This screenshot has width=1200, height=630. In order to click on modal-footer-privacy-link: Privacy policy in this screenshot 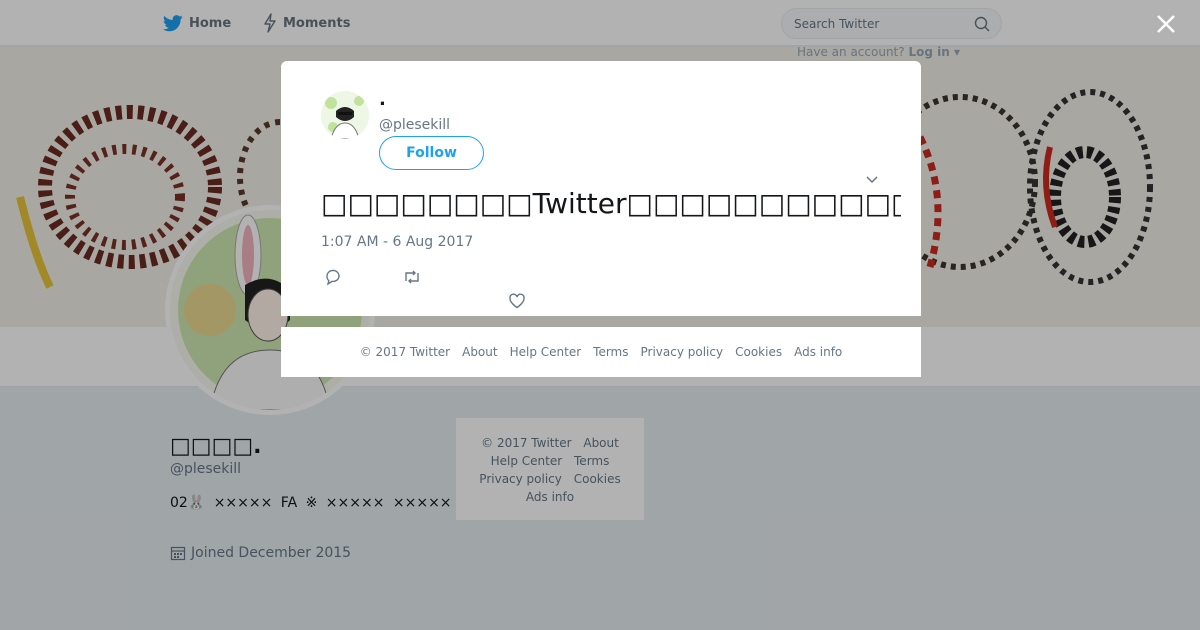, I will do `click(682, 352)`.